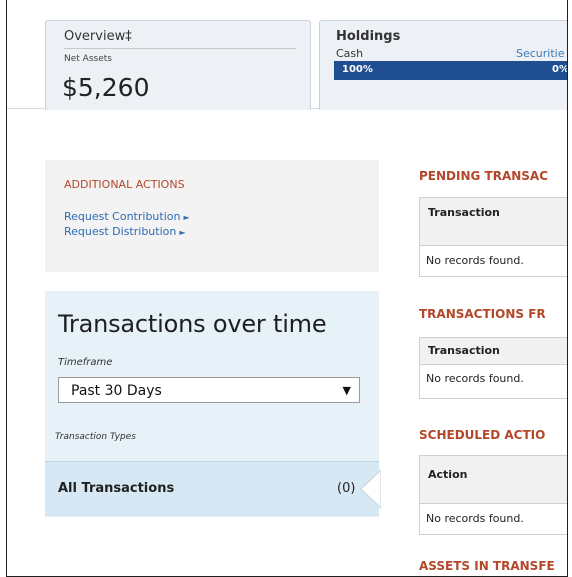 Image resolution: width=572 pixels, height=577 pixels. What do you see at coordinates (120, 231) in the screenshot?
I see `request-distribution-label: Request Distribution` at bounding box center [120, 231].